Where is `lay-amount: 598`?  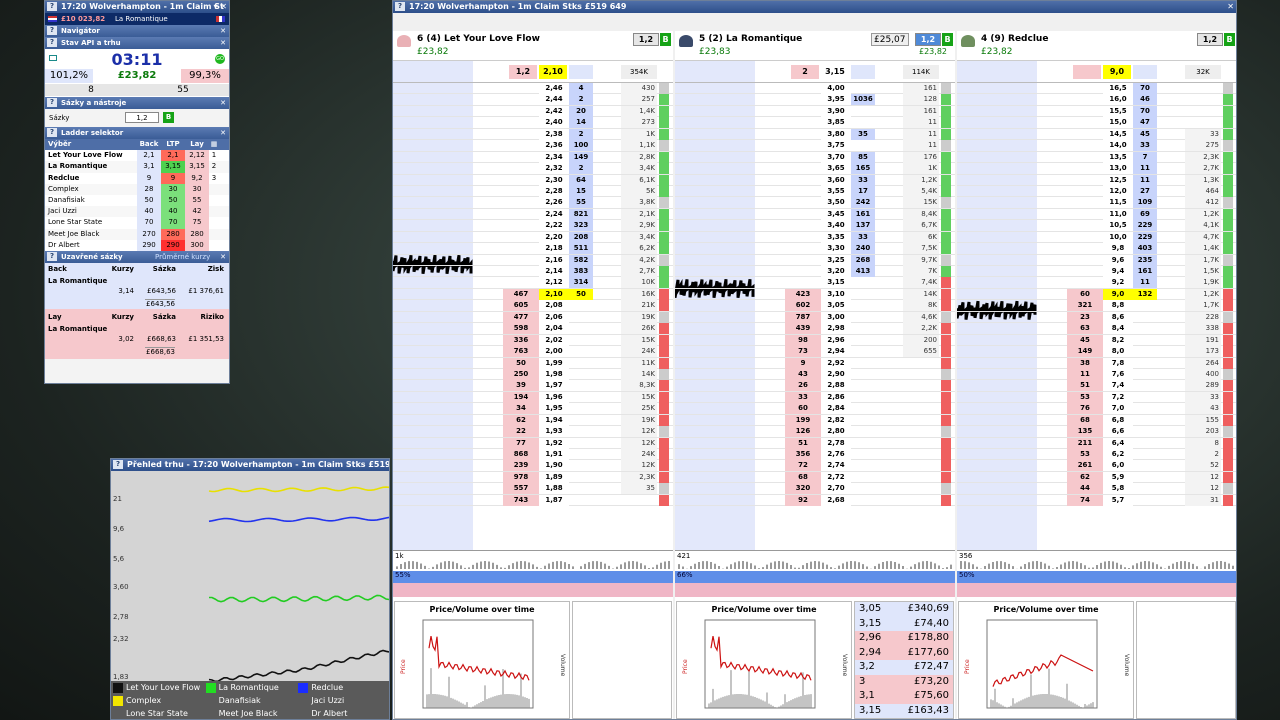 lay-amount: 598 is located at coordinates (521, 329).